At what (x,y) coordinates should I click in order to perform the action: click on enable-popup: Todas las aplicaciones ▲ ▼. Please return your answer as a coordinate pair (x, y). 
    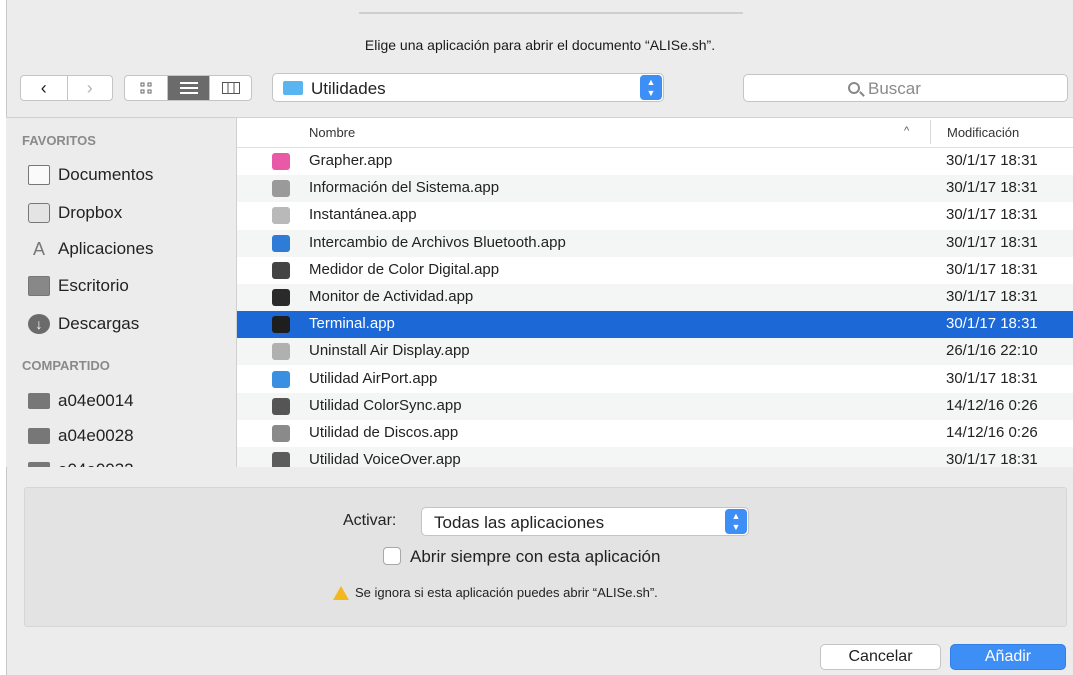
    Looking at the image, I should click on (585, 521).